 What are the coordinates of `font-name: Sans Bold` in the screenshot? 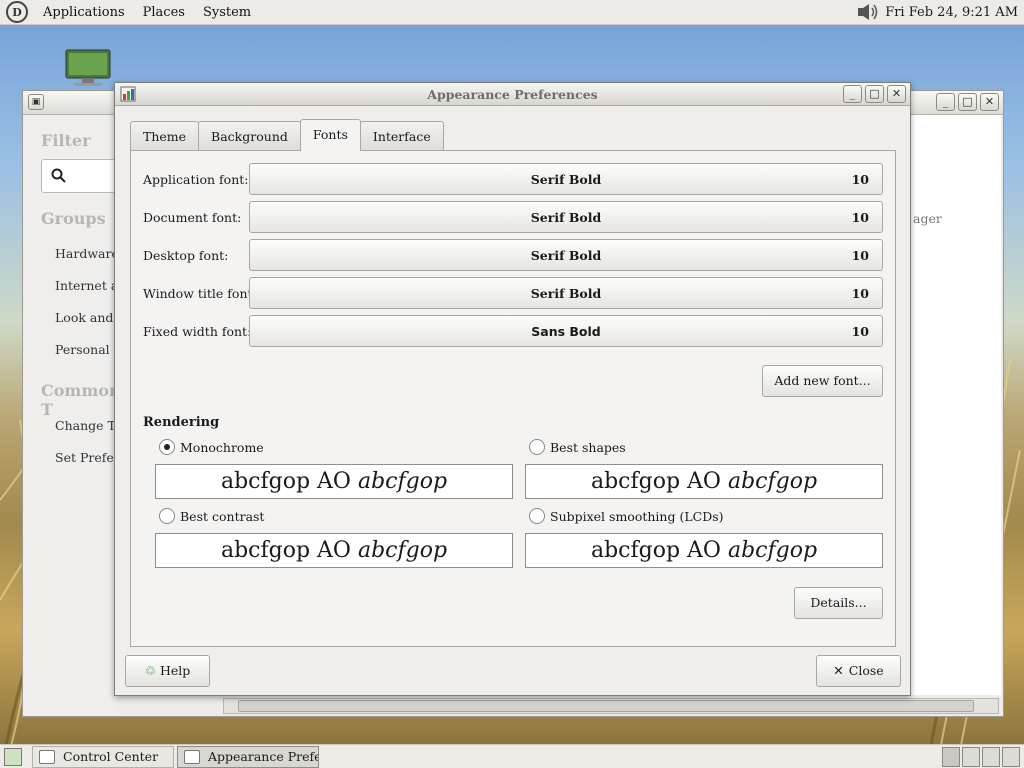 It's located at (566, 331).